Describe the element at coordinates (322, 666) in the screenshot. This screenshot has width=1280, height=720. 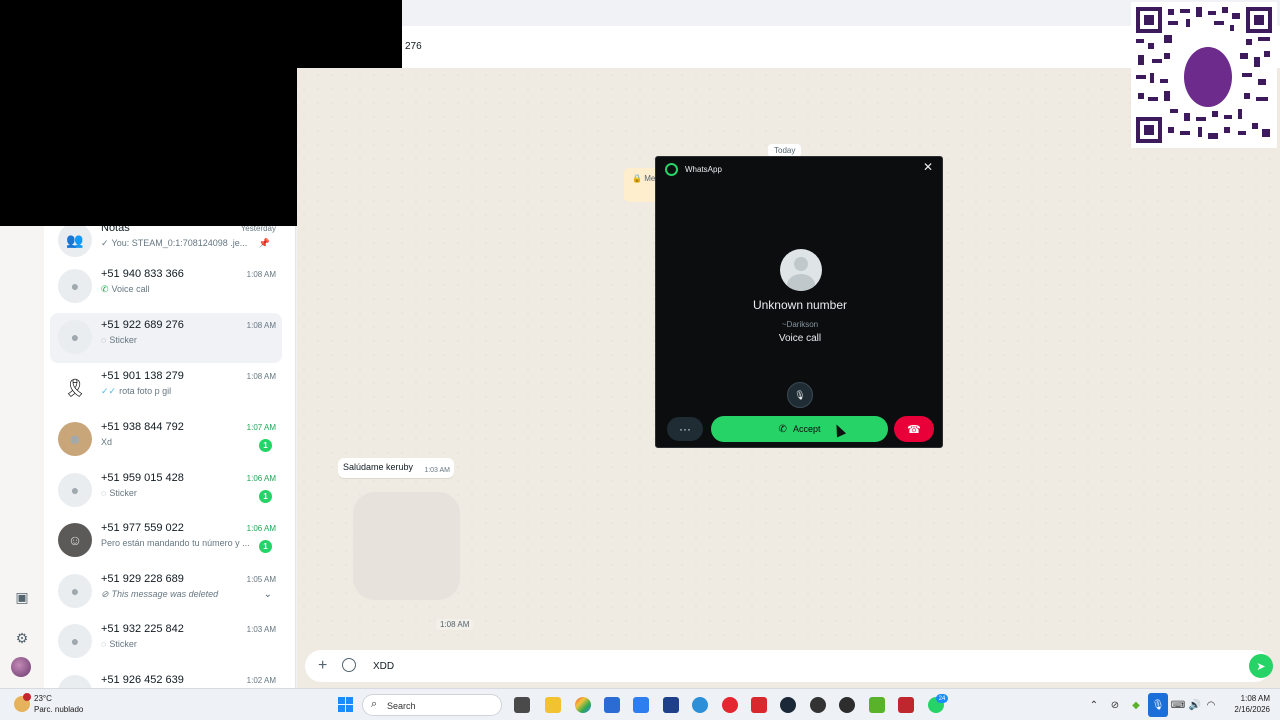
I see `attach-plus-icon: +` at that location.